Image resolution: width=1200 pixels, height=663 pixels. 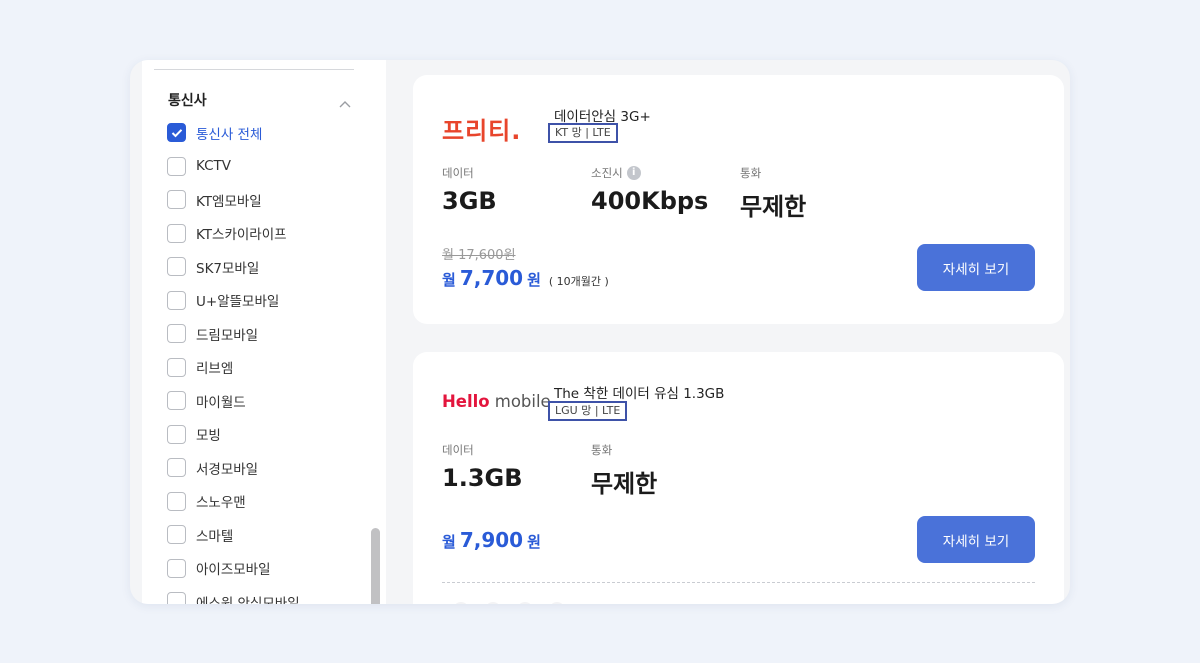 What do you see at coordinates (228, 268) in the screenshot?
I see `carrier-label: SK7모바일` at bounding box center [228, 268].